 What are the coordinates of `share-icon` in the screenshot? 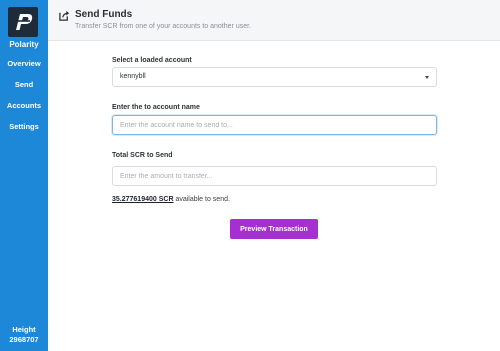 It's located at (64, 15).